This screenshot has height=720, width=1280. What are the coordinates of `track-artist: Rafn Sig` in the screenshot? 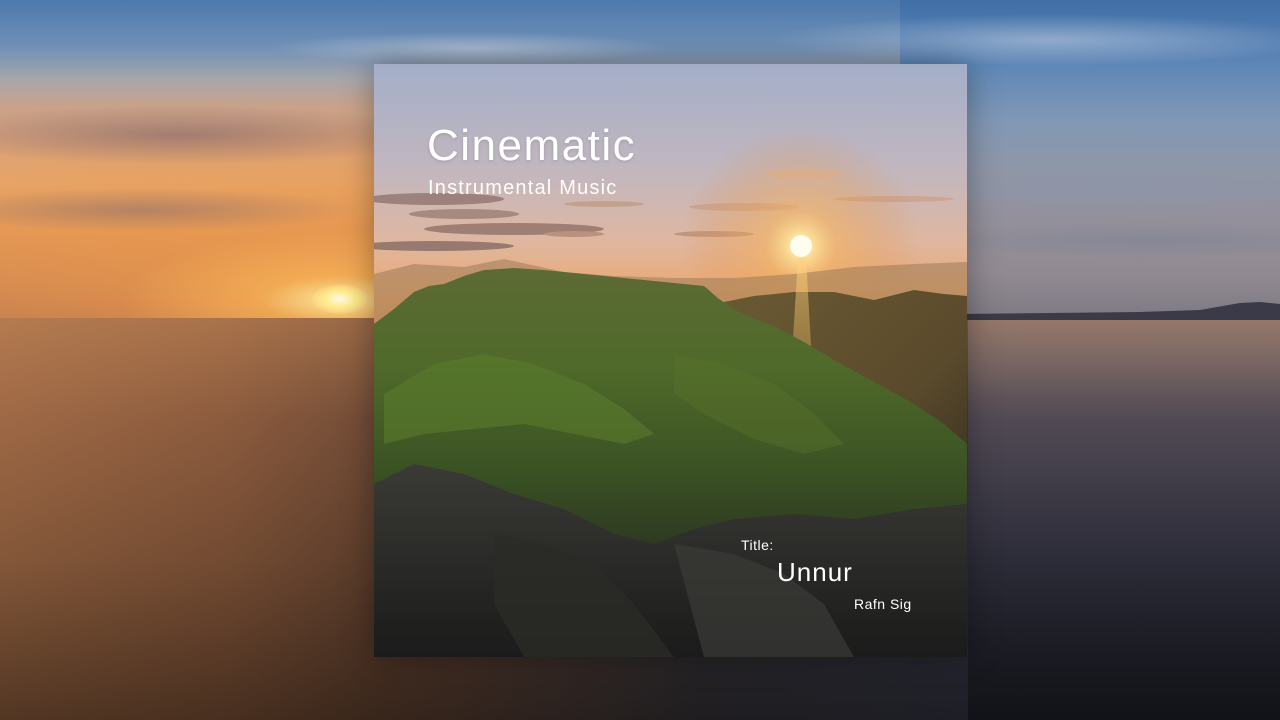 It's located at (883, 604).